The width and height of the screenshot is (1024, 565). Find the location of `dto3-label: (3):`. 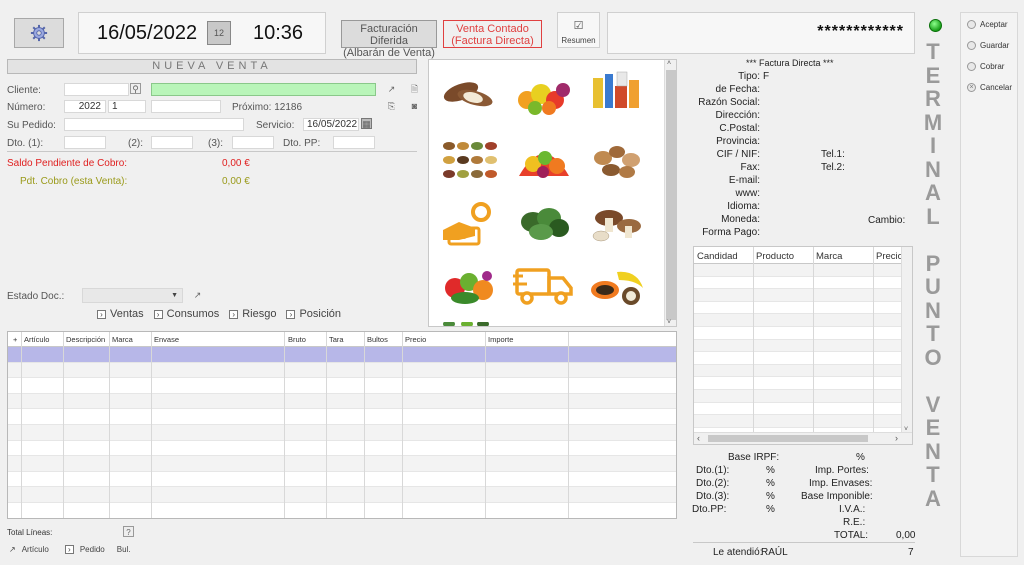

dto3-label: (3): is located at coordinates (215, 143).